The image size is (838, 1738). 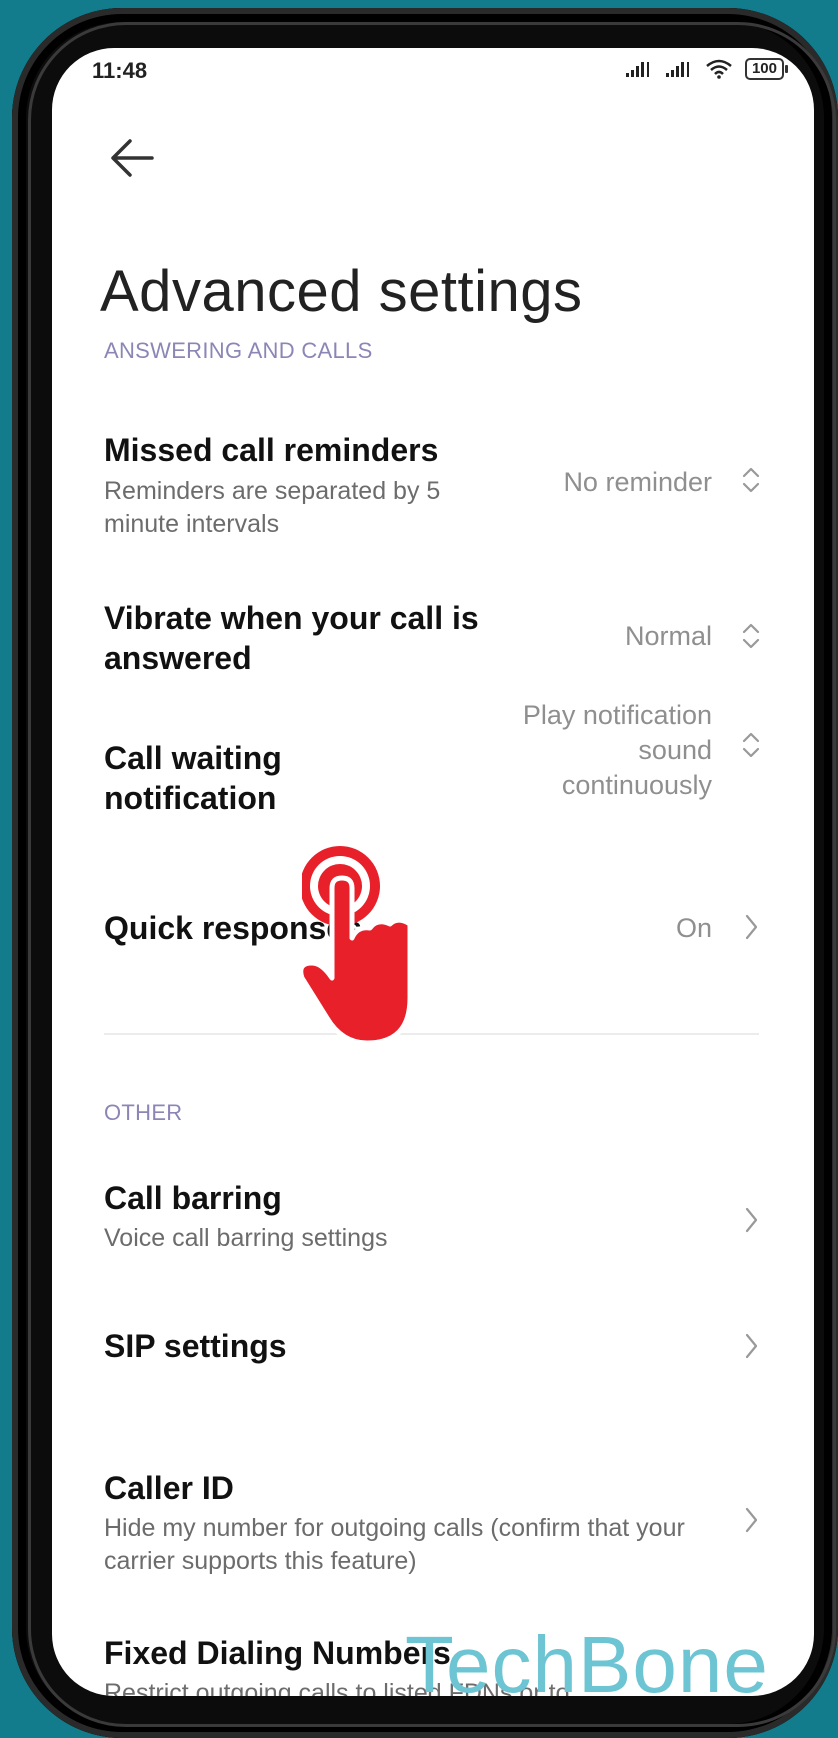 What do you see at coordinates (195, 1346) in the screenshot?
I see `setting-title: SIP settings` at bounding box center [195, 1346].